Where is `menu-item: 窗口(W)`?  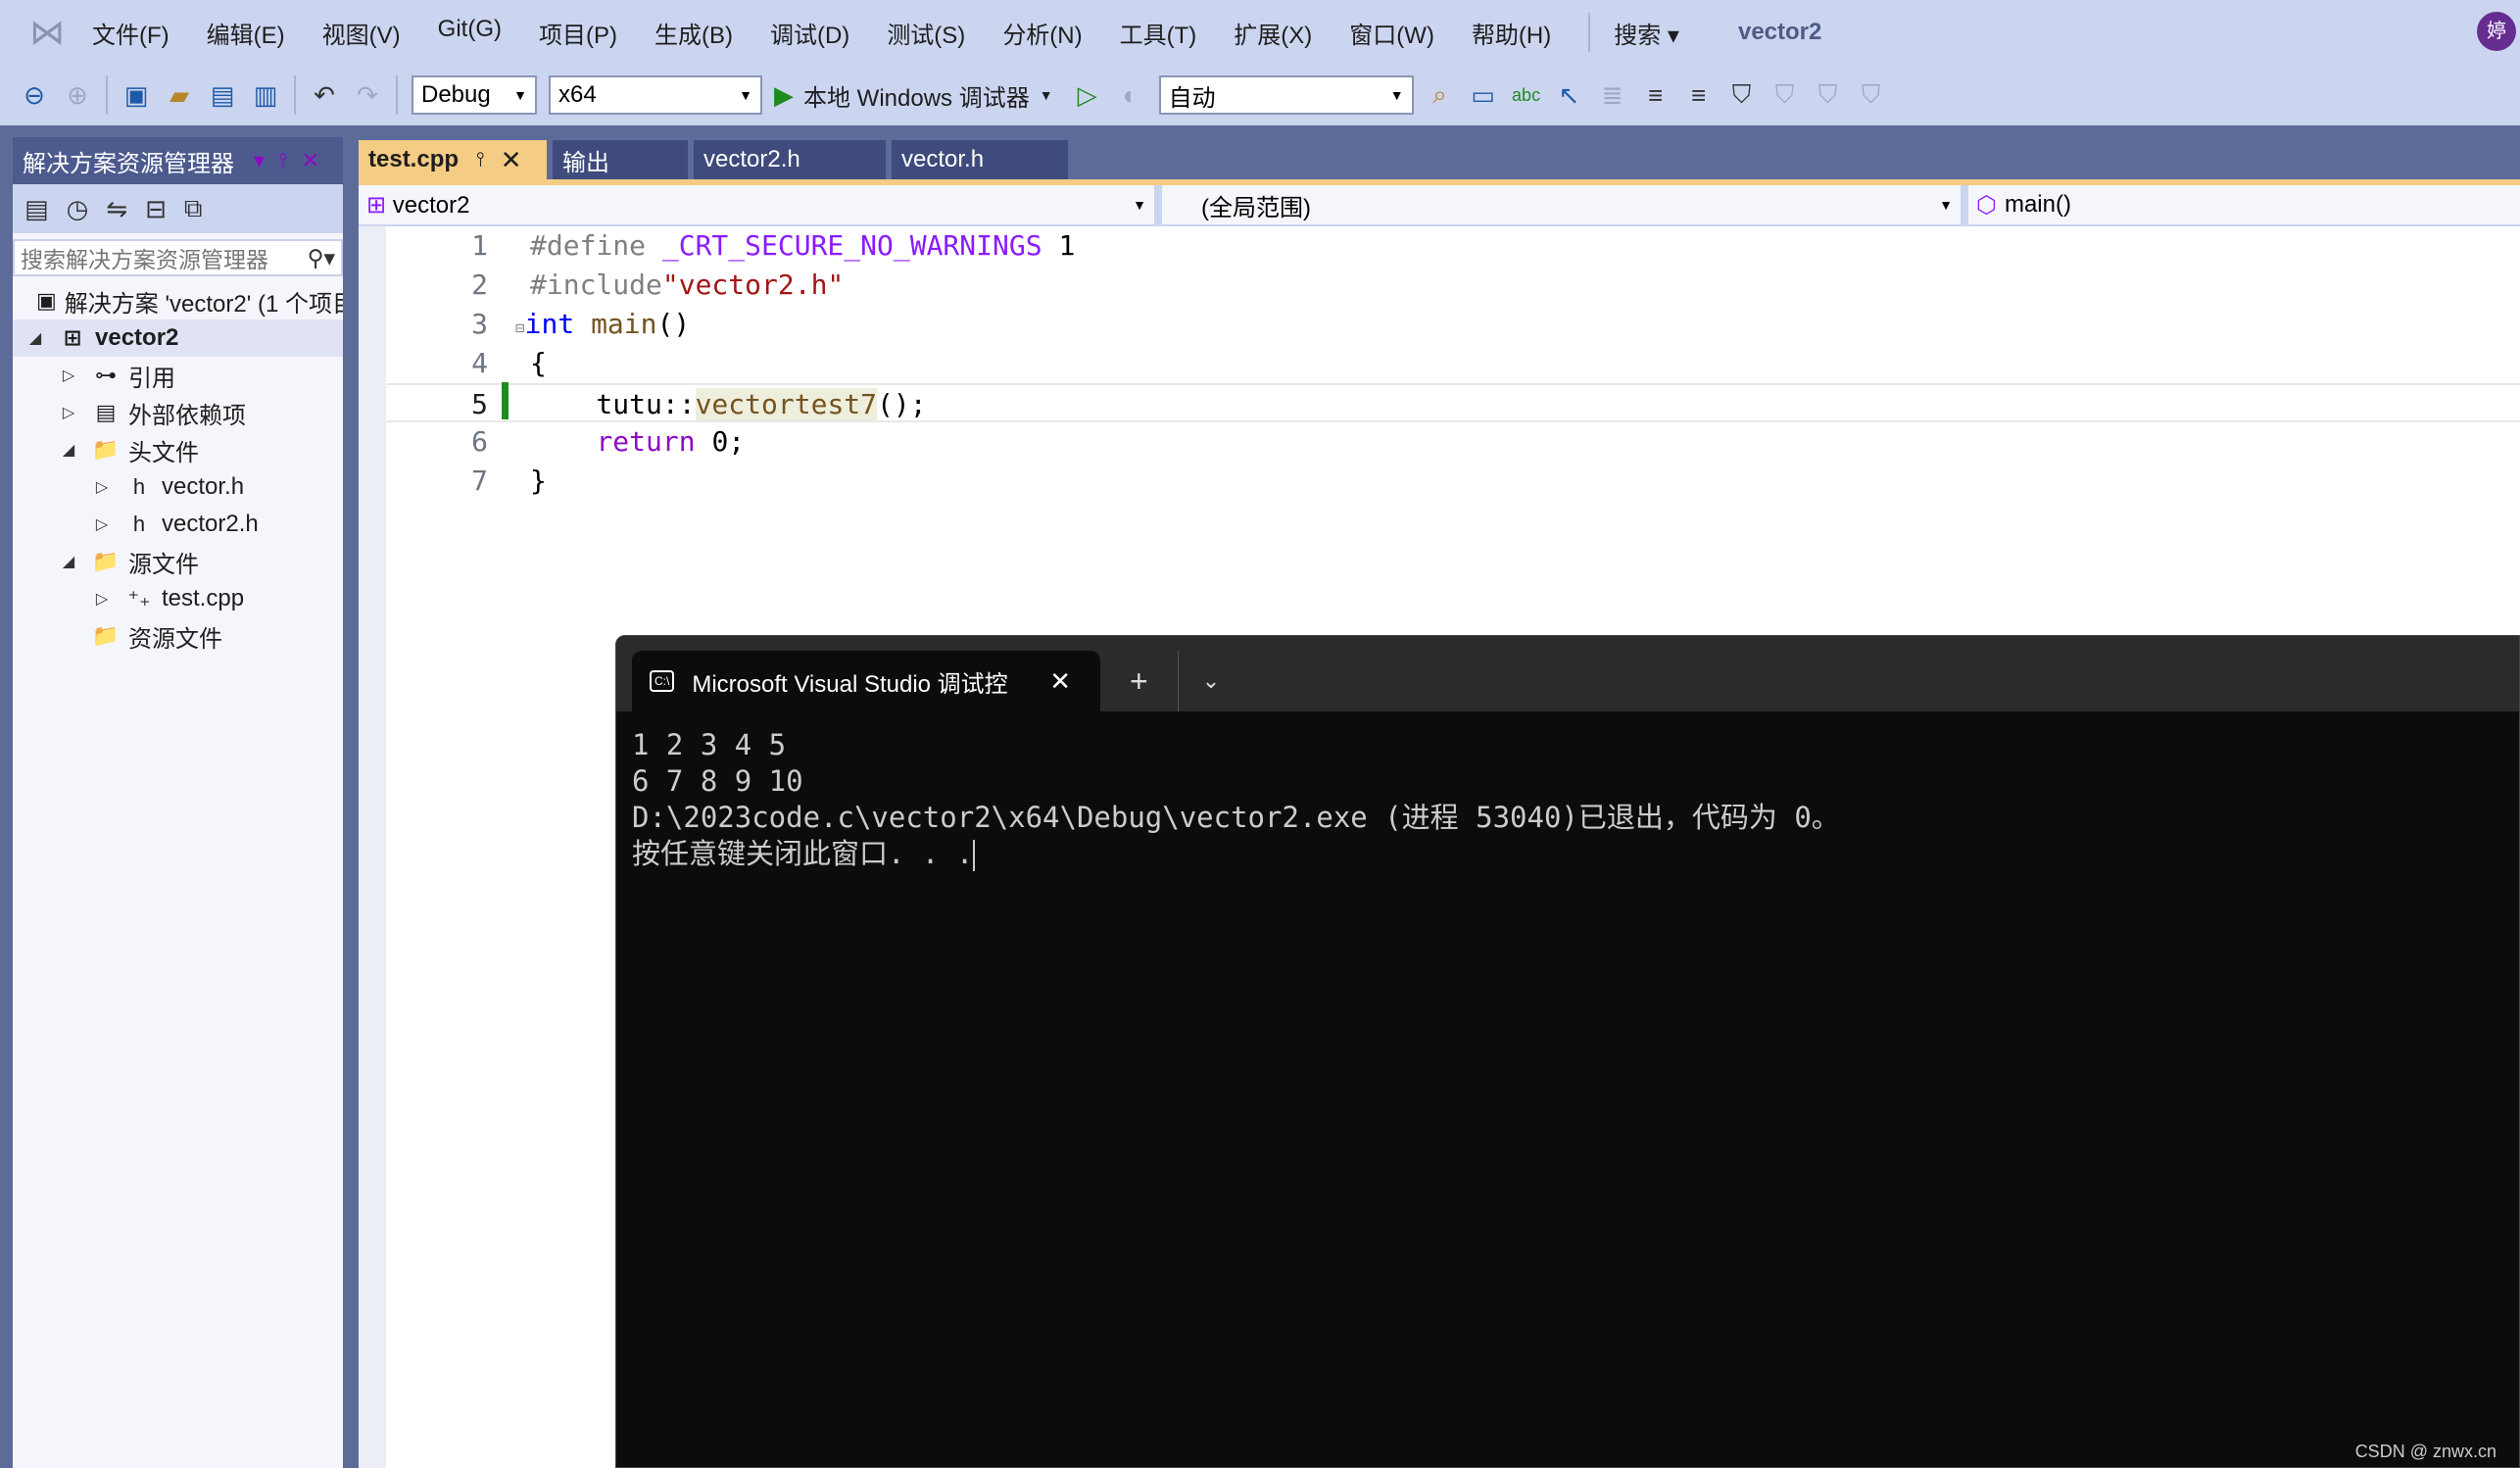
menu-item: 窗口(W) is located at coordinates (1391, 33).